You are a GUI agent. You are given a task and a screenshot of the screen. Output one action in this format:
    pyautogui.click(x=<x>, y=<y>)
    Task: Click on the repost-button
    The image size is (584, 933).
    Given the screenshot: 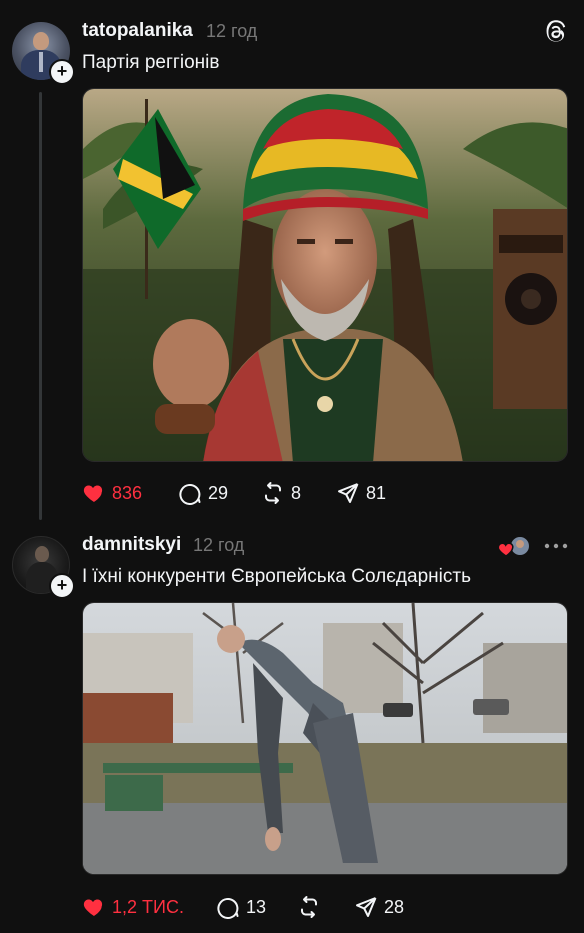 What is the action you would take?
    pyautogui.click(x=312, y=907)
    